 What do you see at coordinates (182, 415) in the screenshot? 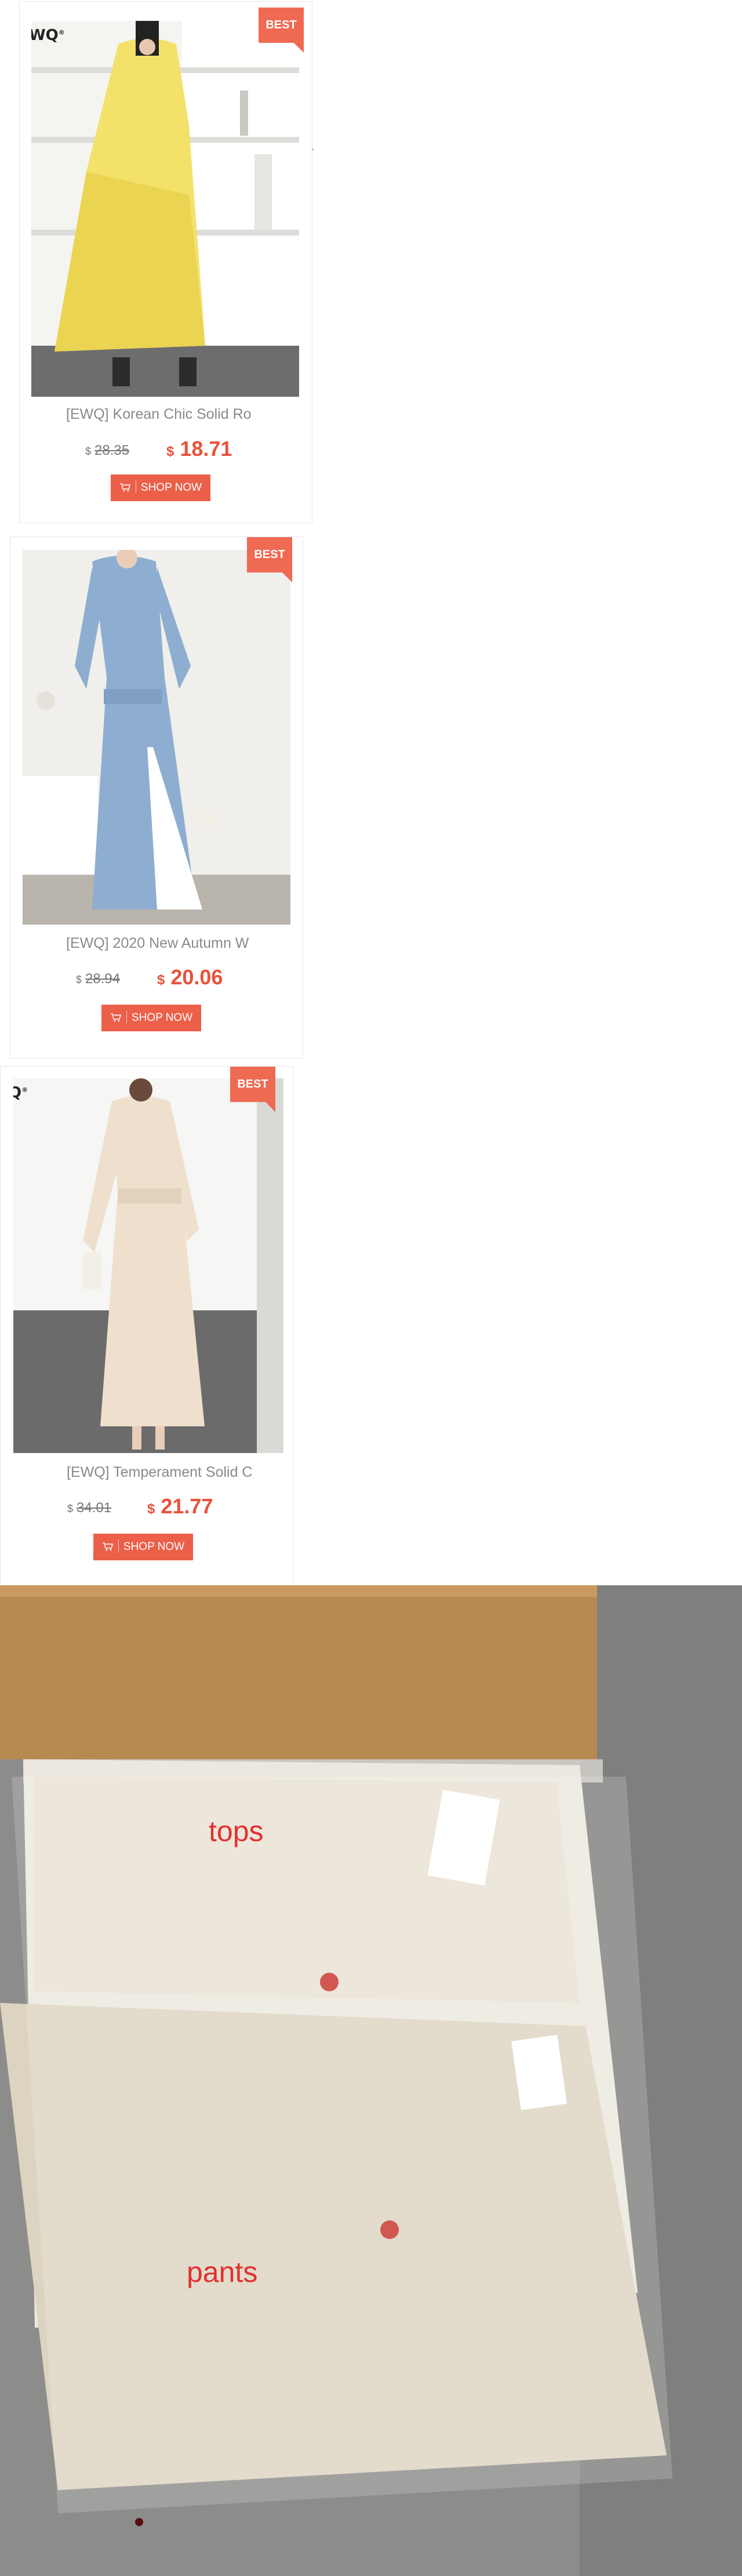
I see `product-title: [EWQ] Korean Chic Solid Ro` at bounding box center [182, 415].